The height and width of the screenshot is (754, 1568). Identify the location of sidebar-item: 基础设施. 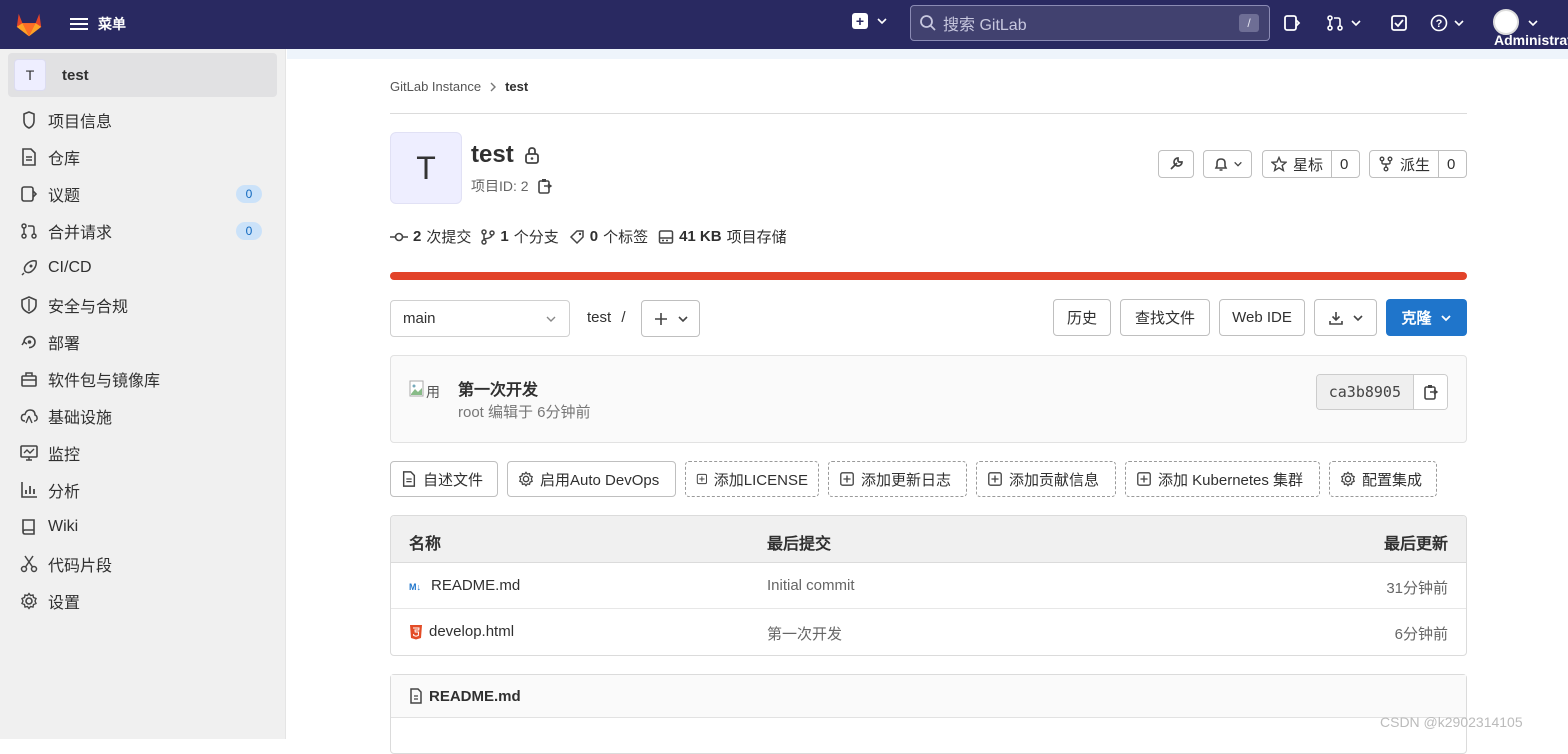
(145, 416).